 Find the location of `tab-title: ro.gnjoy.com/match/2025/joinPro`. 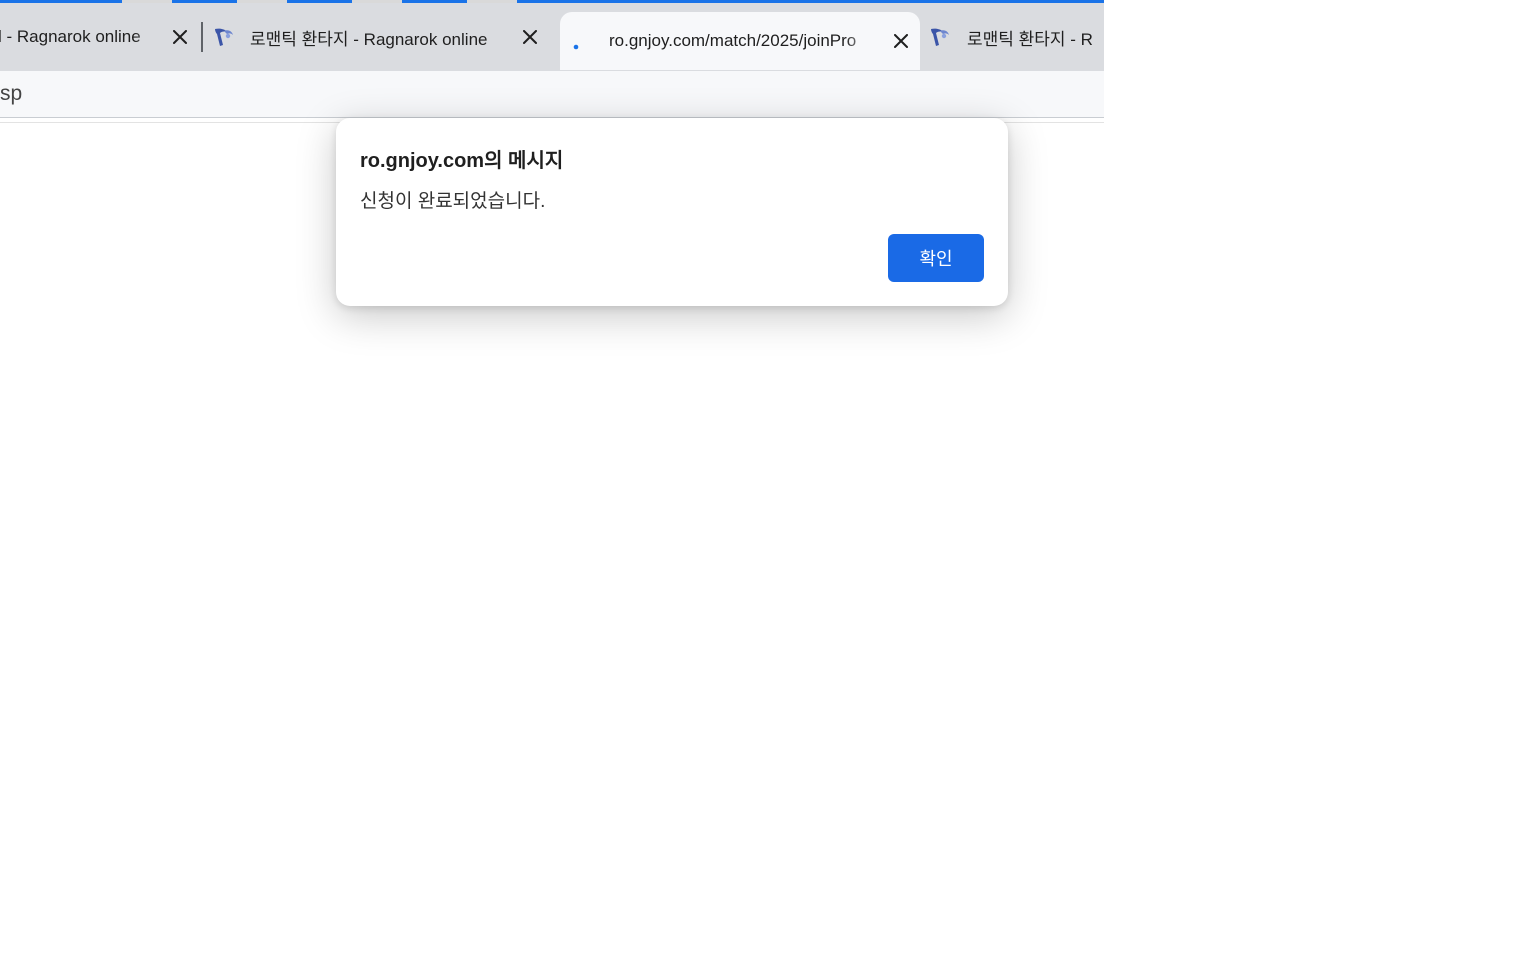

tab-title: ro.gnjoy.com/match/2025/joinPro is located at coordinates (733, 40).